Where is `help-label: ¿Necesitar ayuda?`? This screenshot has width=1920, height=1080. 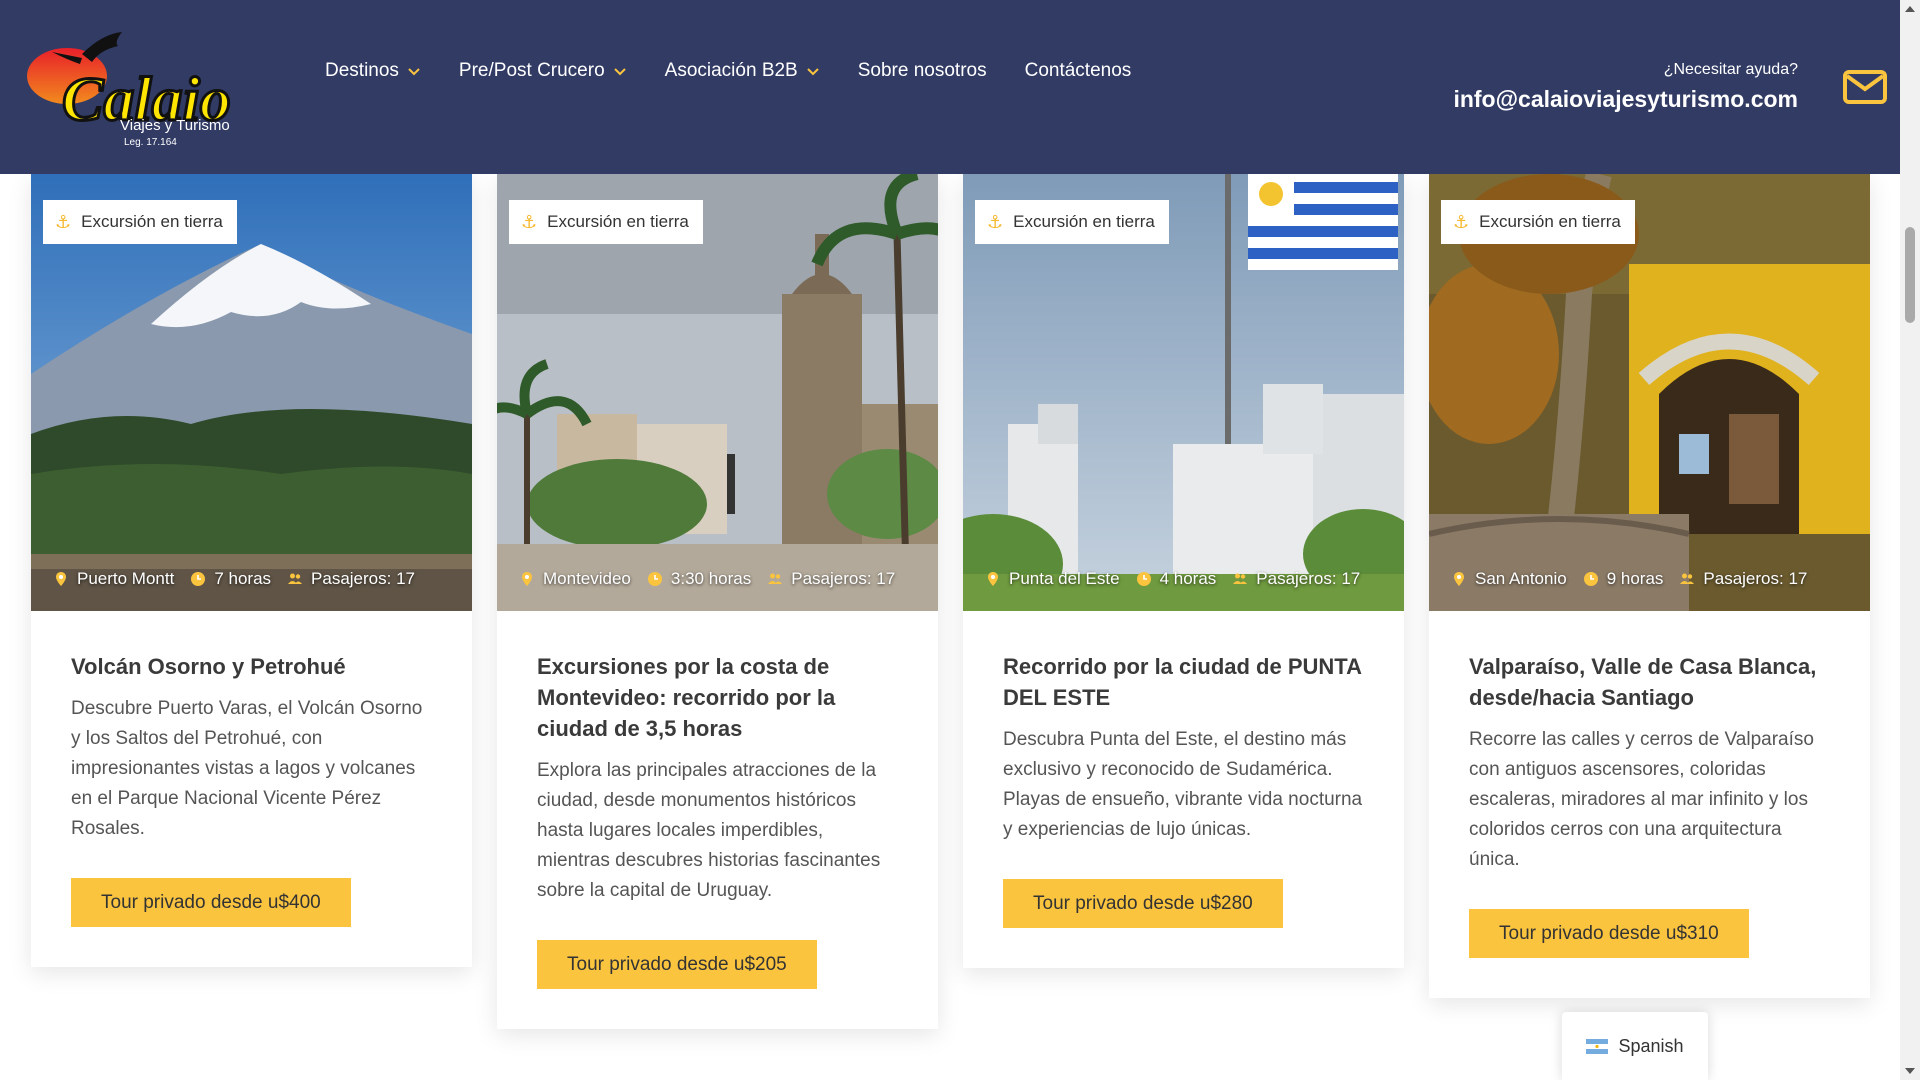 help-label: ¿Necesitar ayuda? is located at coordinates (1730, 69).